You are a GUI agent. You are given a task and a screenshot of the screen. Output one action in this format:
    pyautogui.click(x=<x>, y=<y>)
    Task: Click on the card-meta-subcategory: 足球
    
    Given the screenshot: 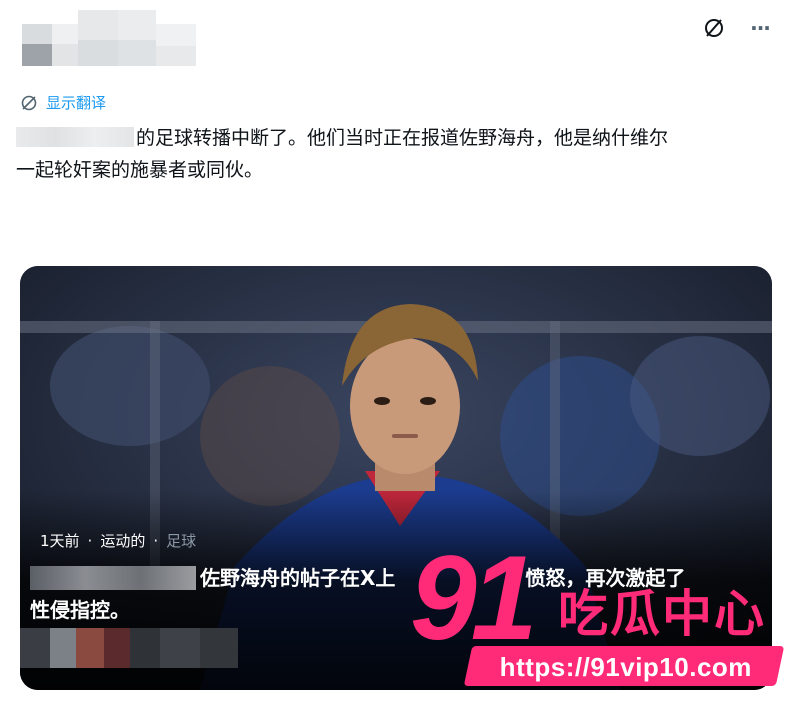 What is the action you would take?
    pyautogui.click(x=181, y=541)
    